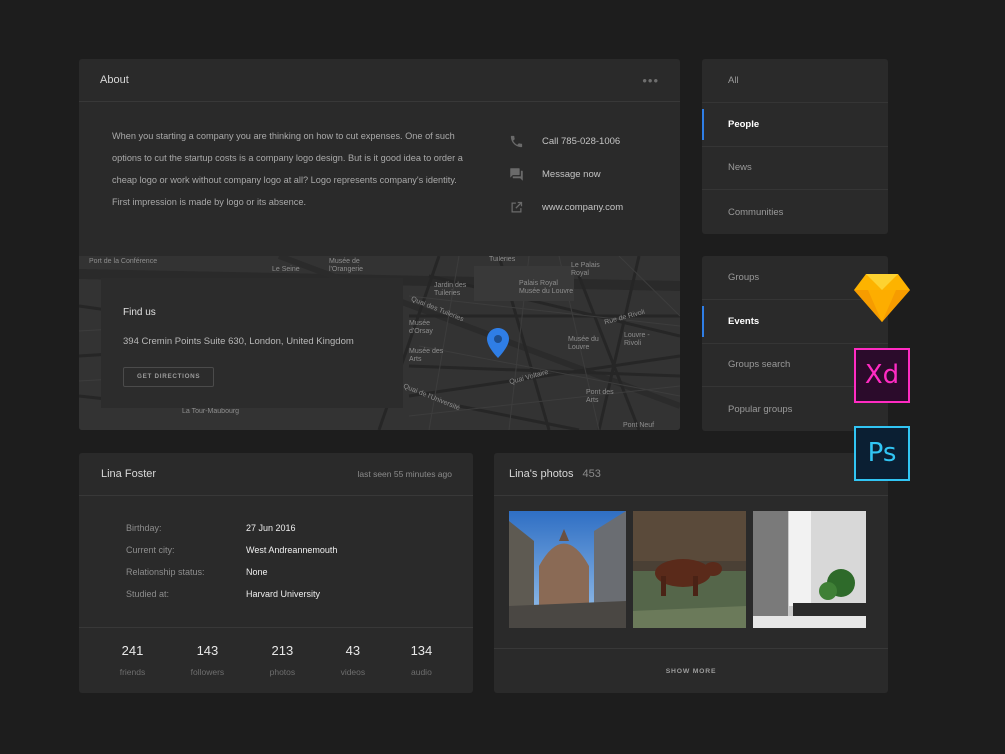 Image resolution: width=1005 pixels, height=754 pixels. What do you see at coordinates (346, 265) in the screenshot?
I see `map-label: Musée de l'Orangerie` at bounding box center [346, 265].